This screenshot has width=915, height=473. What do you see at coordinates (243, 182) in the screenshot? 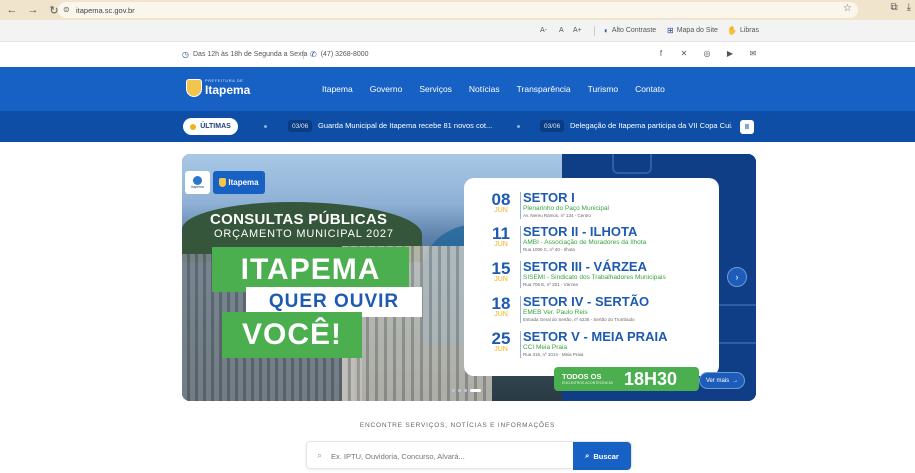
I see `banner-logo-name: Itapema` at bounding box center [243, 182].